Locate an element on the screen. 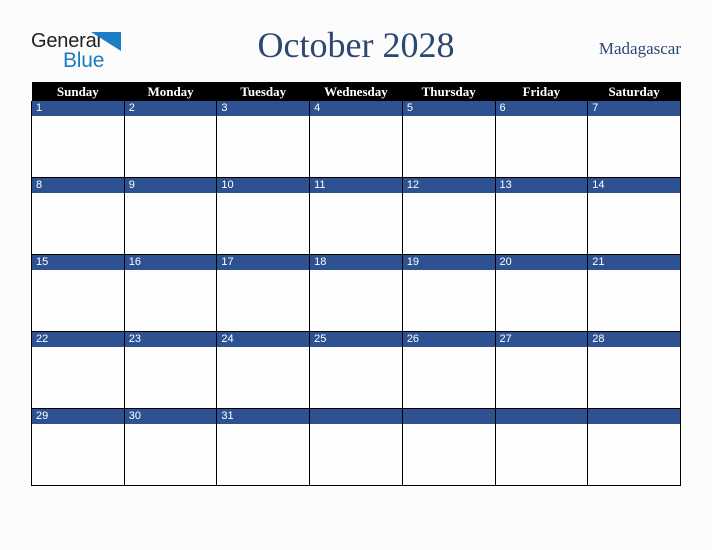 Image resolution: width=712 pixels, height=550 pixels. day-number: 1 is located at coordinates (39, 108).